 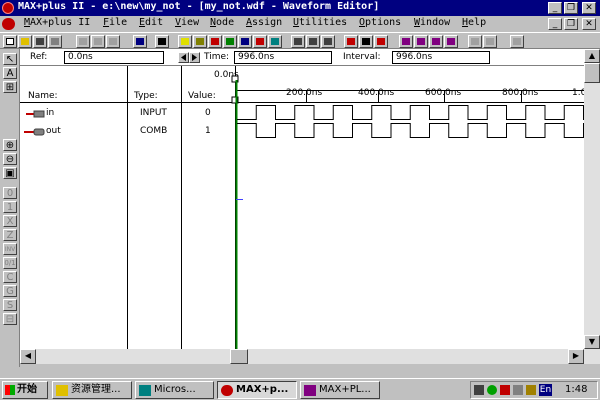 I want to click on menu-help: Help, so click(x=474, y=22).